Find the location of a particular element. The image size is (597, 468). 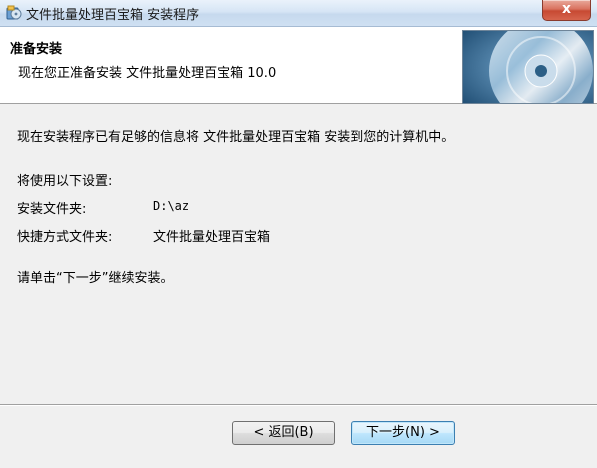

installer-app-icon is located at coordinates (14, 13).